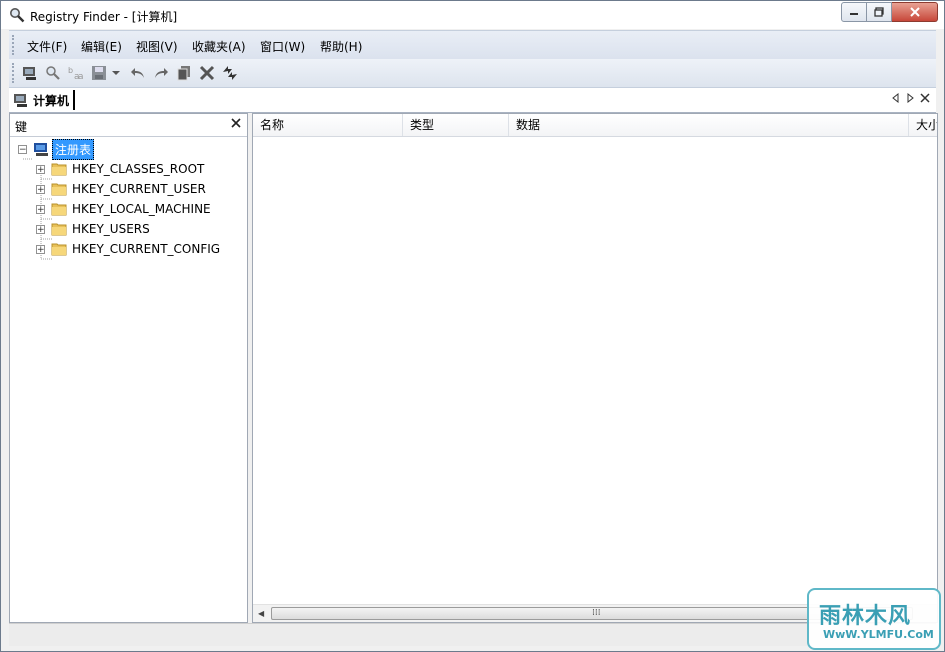 The image size is (945, 652). Describe the element at coordinates (472, 44) in the screenshot. I see `menu-bar: 文件(F) 编辑(E) 视图(V) 收藏夹(A) 窗口(W) 帮助(H)` at that location.